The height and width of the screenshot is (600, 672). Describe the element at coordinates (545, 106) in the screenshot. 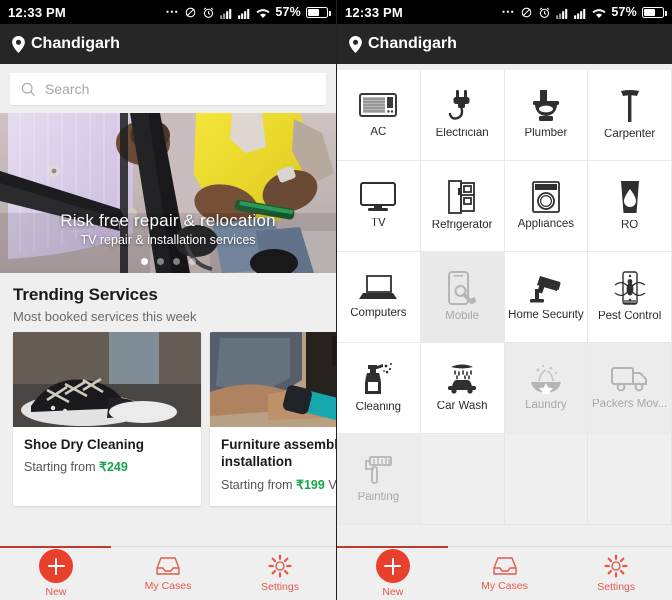

I see `toilet-icon` at that location.